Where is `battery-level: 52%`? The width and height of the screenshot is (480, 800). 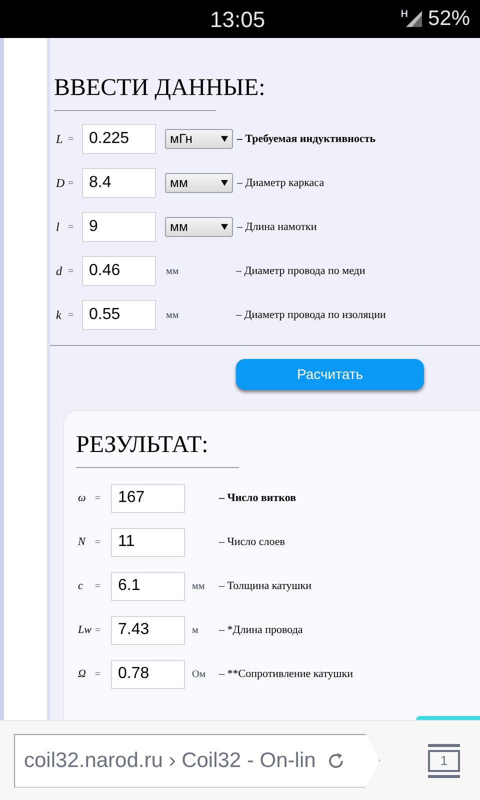
battery-level: 52% is located at coordinates (449, 19).